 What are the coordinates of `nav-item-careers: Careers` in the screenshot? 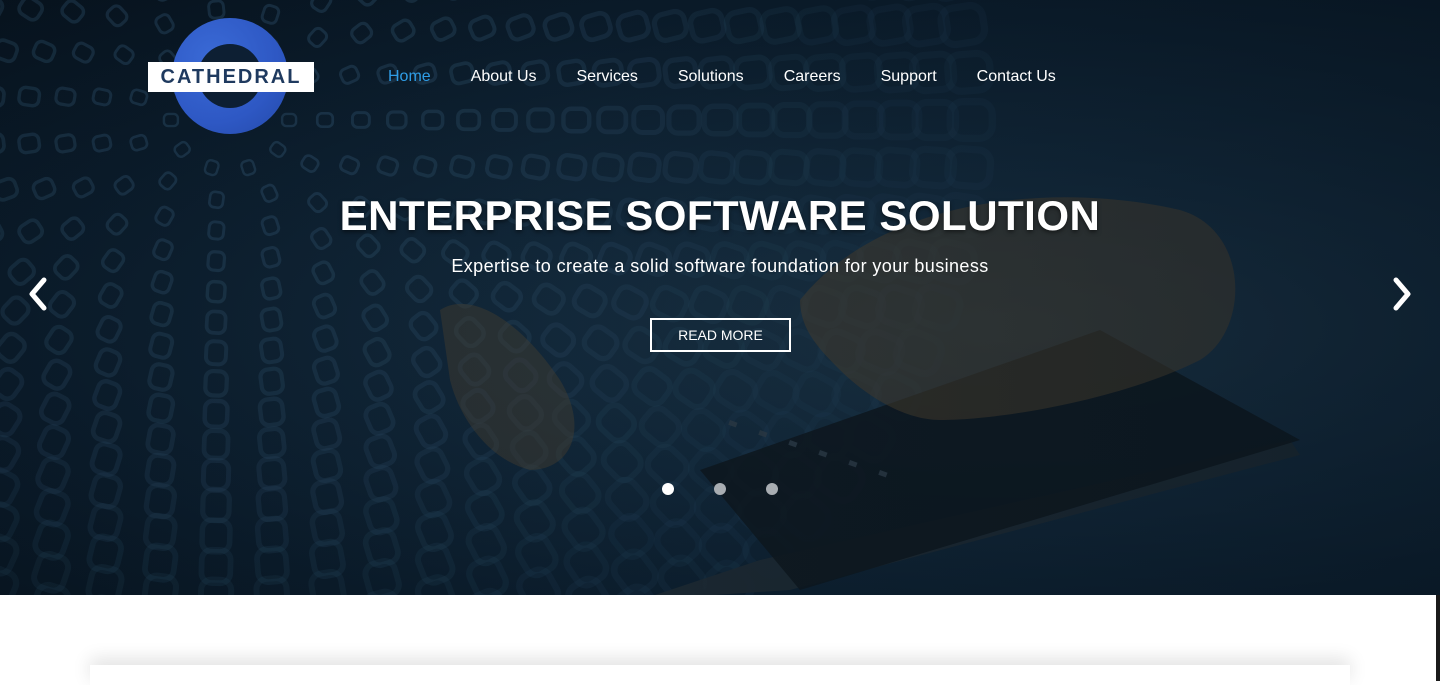 It's located at (812, 77).